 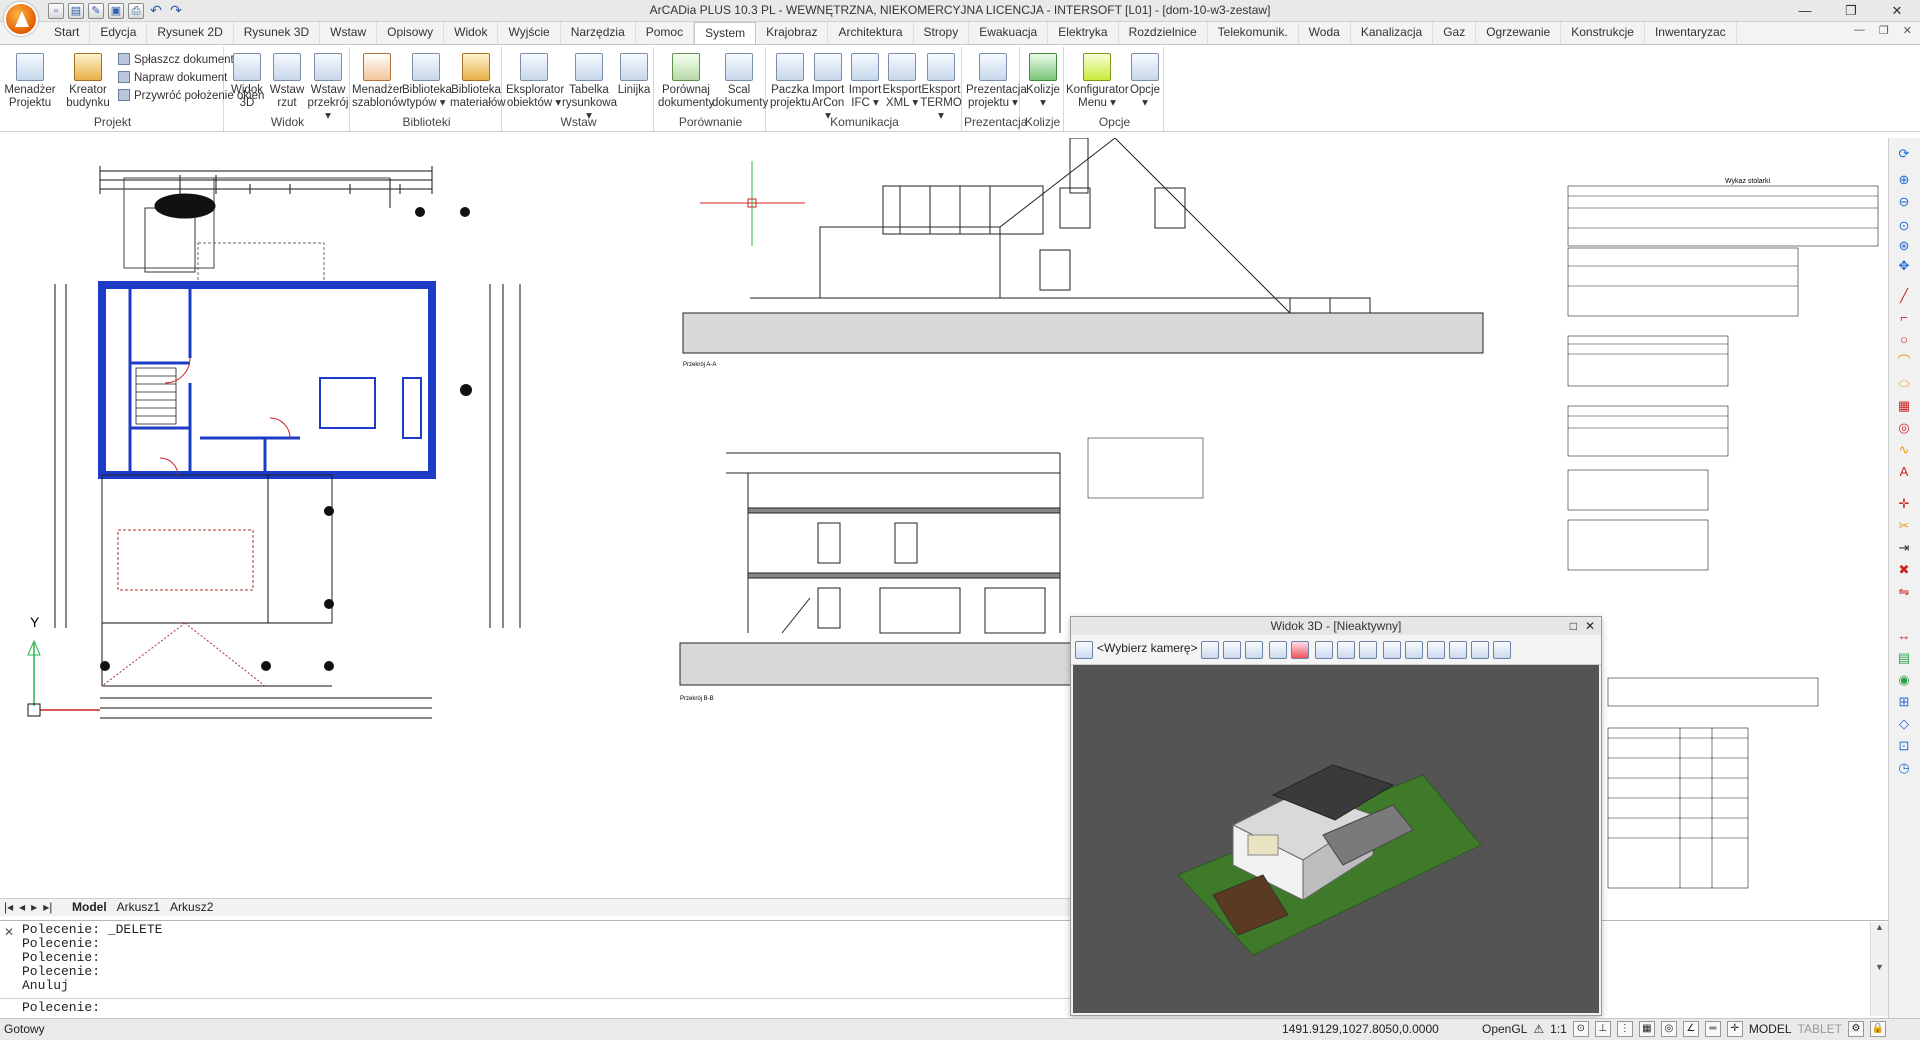 What do you see at coordinates (1904, 768) in the screenshot?
I see `clock-icon: ◷` at bounding box center [1904, 768].